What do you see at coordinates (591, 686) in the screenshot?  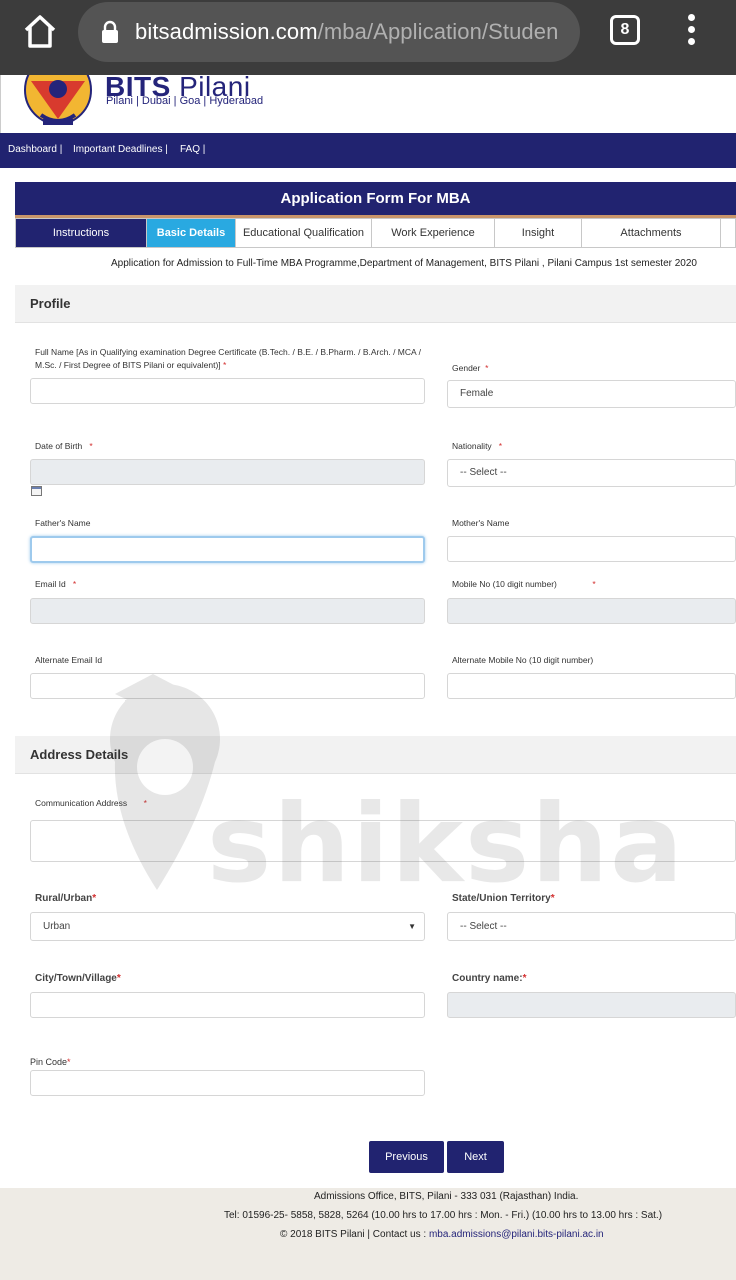 I see `alt-mobile-input` at bounding box center [591, 686].